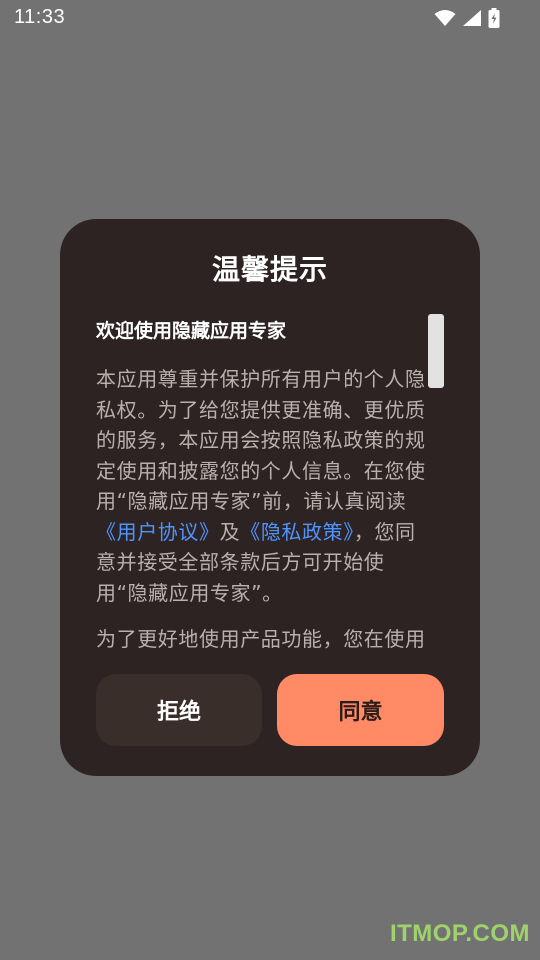  I want to click on reject-button: 拒绝, so click(179, 710).